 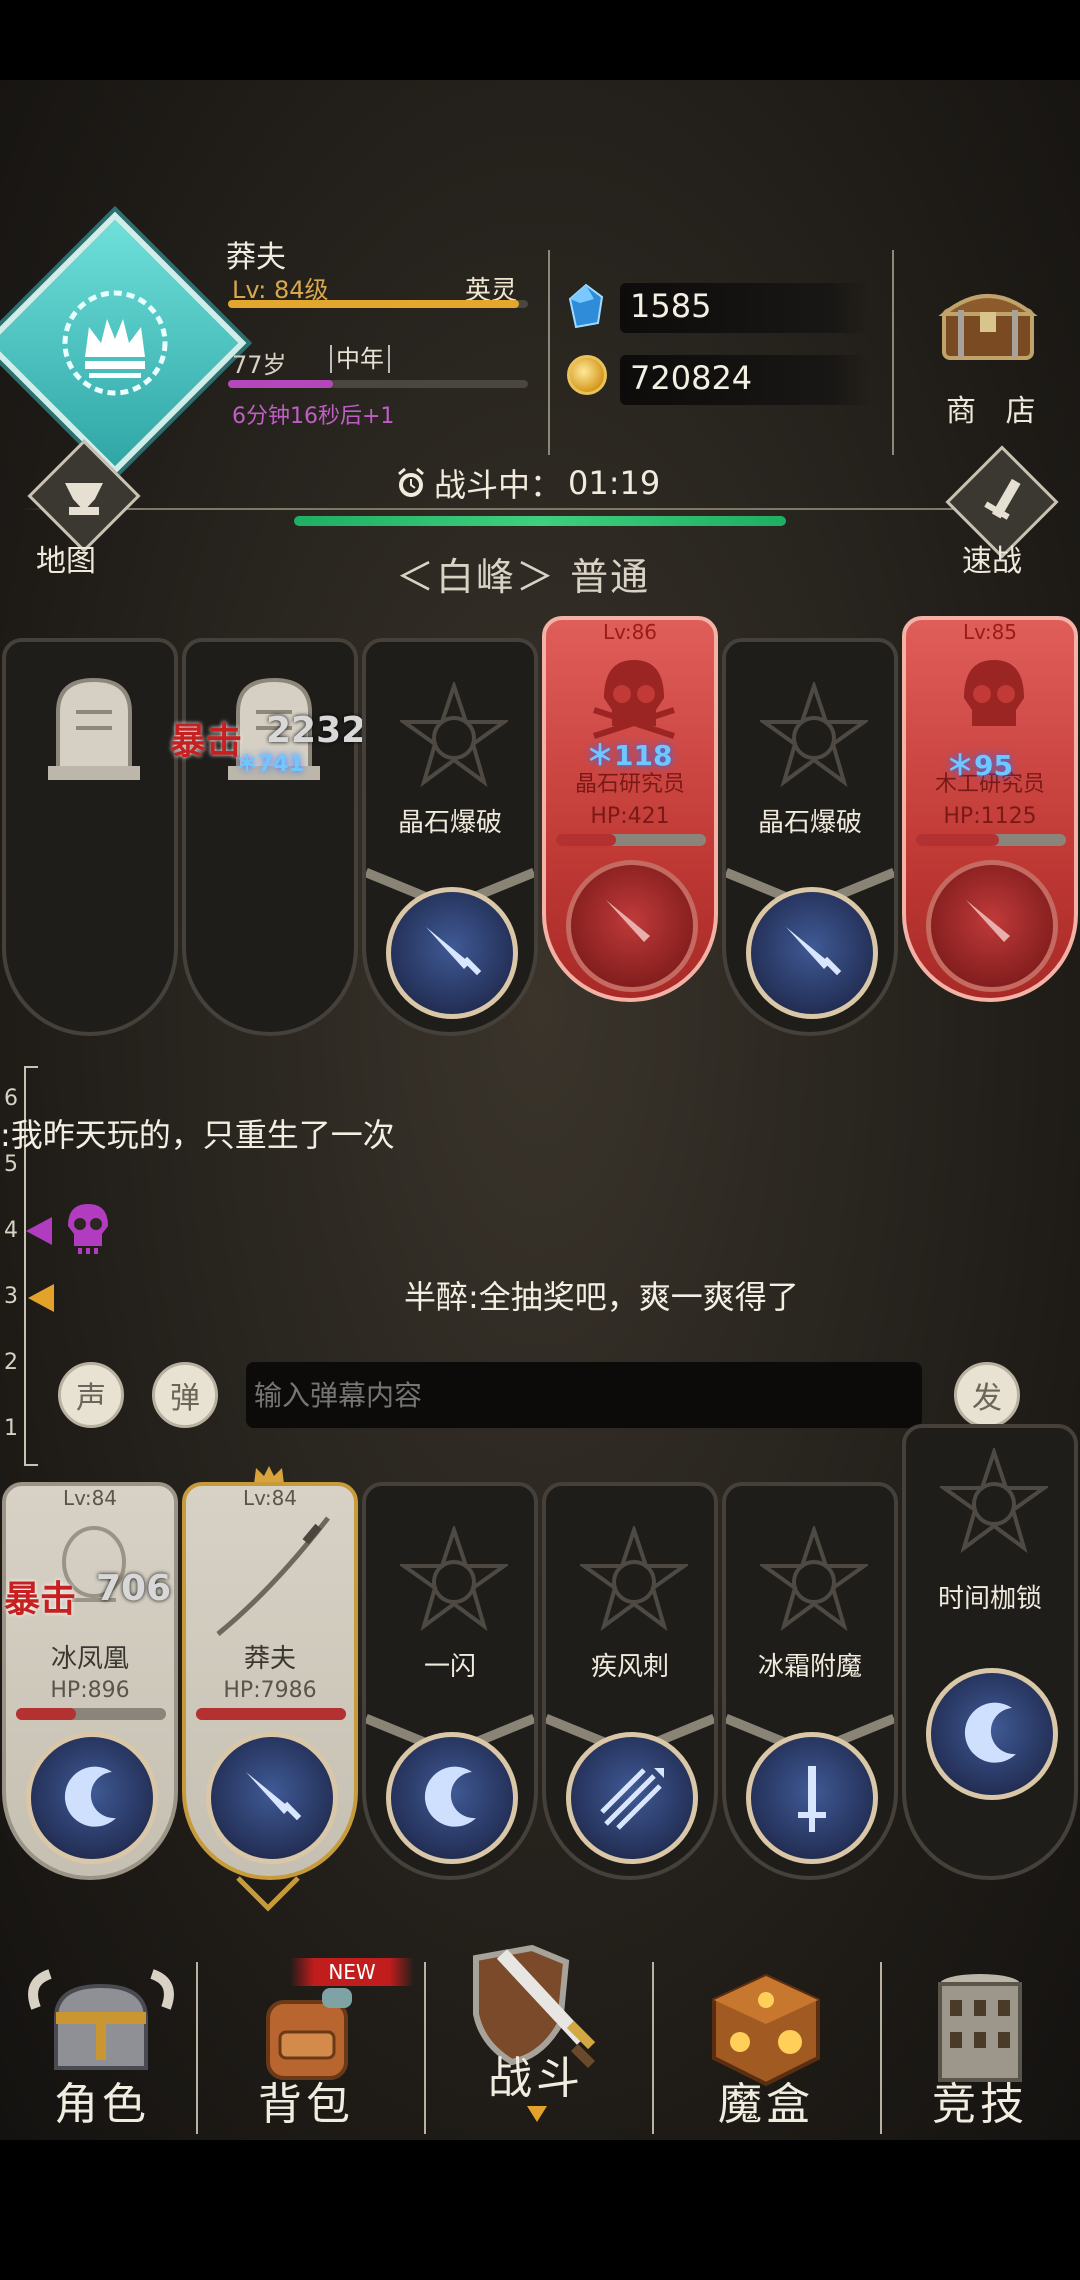 I want to click on nav-magic-box-label: 魔盒, so click(x=766, y=2104).